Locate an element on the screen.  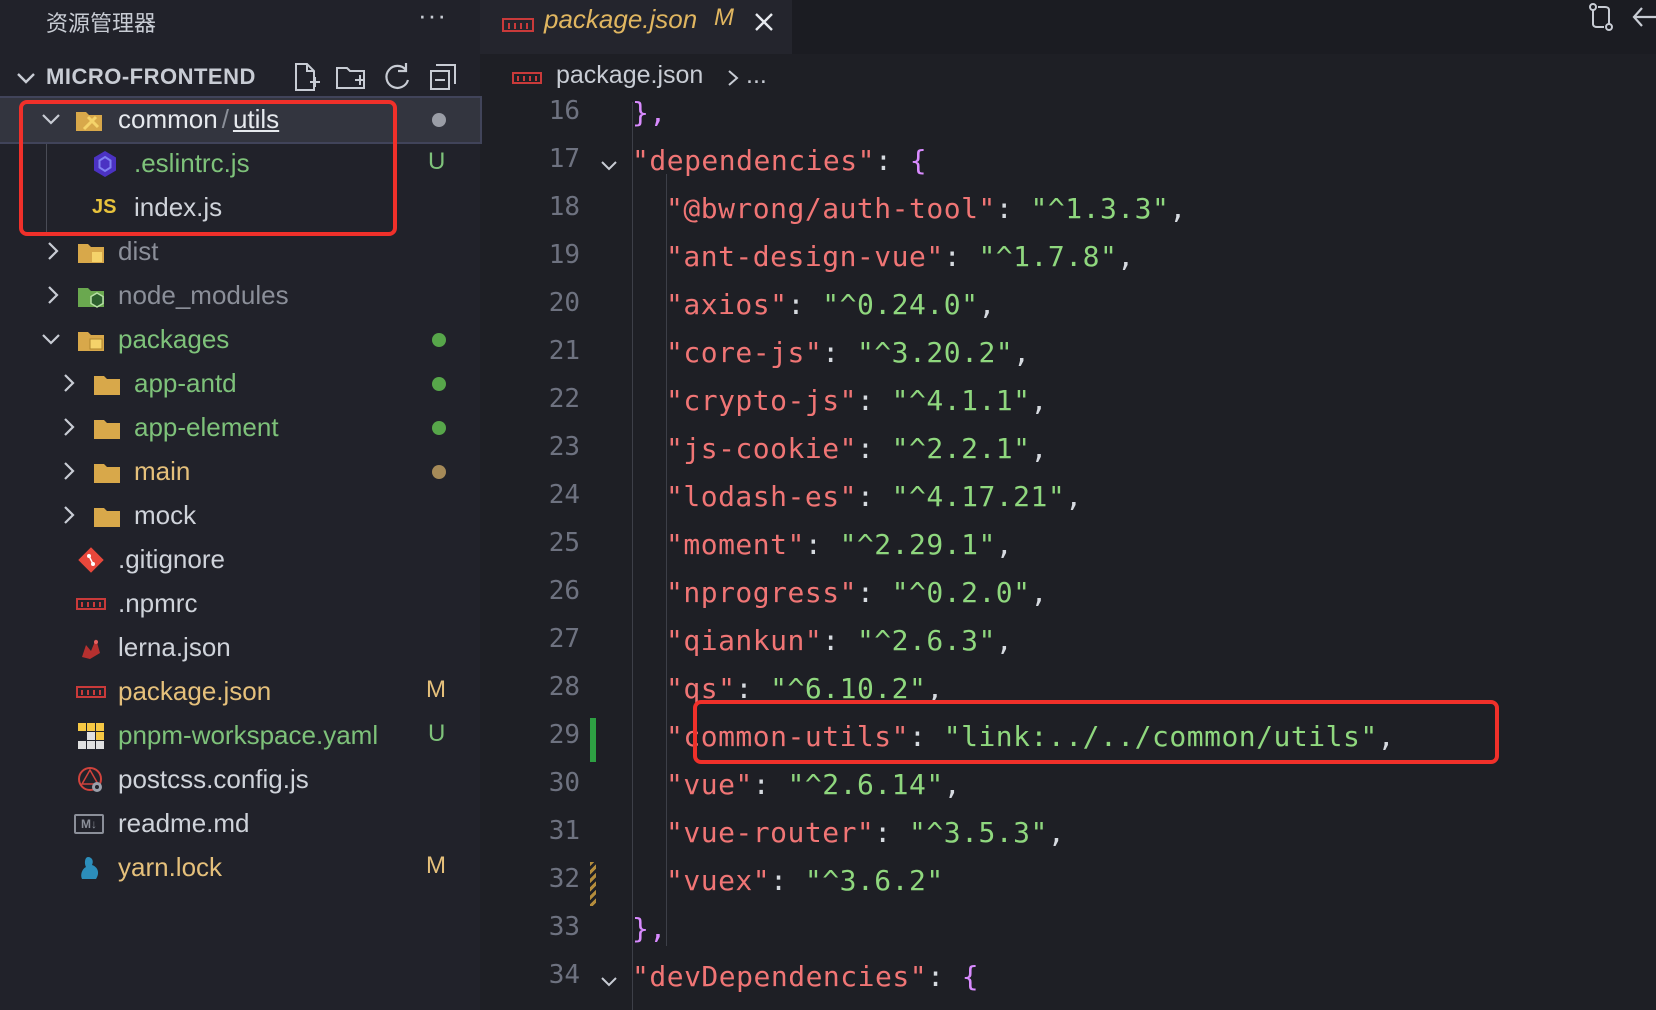
json-string-value: "^3.5.3" is located at coordinates (978, 832).